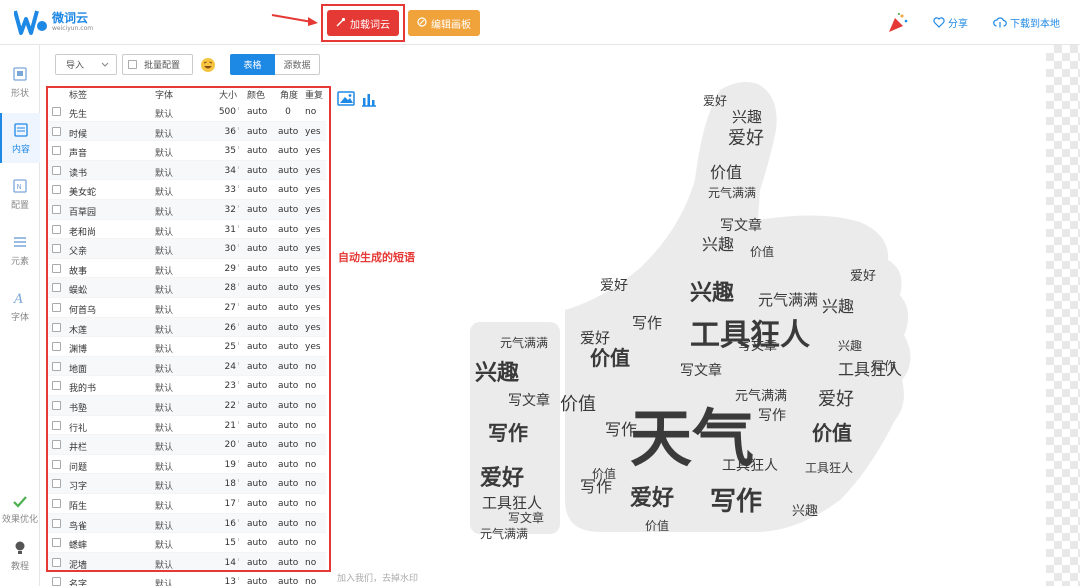 This screenshot has width=1080, height=586. I want to click on tutorial-label: 教程, so click(19, 567).